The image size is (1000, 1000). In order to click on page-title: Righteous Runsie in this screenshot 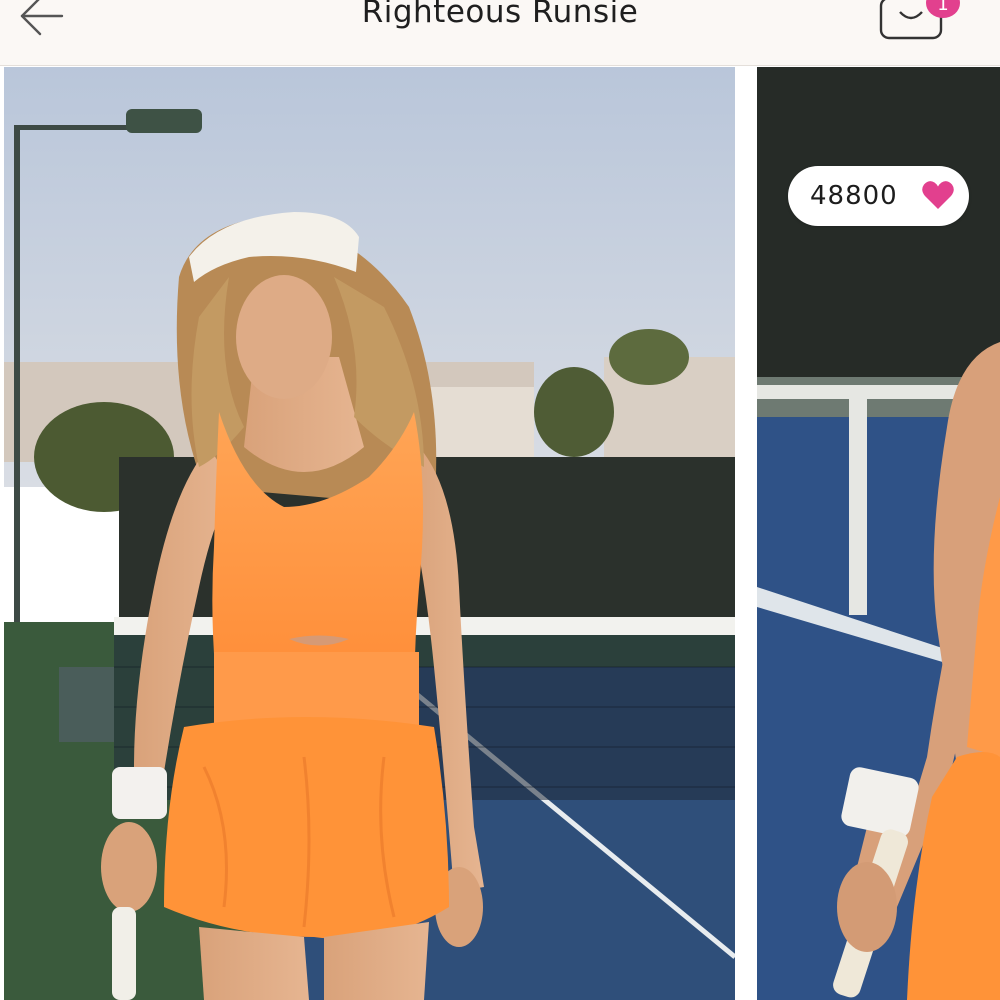, I will do `click(500, 15)`.